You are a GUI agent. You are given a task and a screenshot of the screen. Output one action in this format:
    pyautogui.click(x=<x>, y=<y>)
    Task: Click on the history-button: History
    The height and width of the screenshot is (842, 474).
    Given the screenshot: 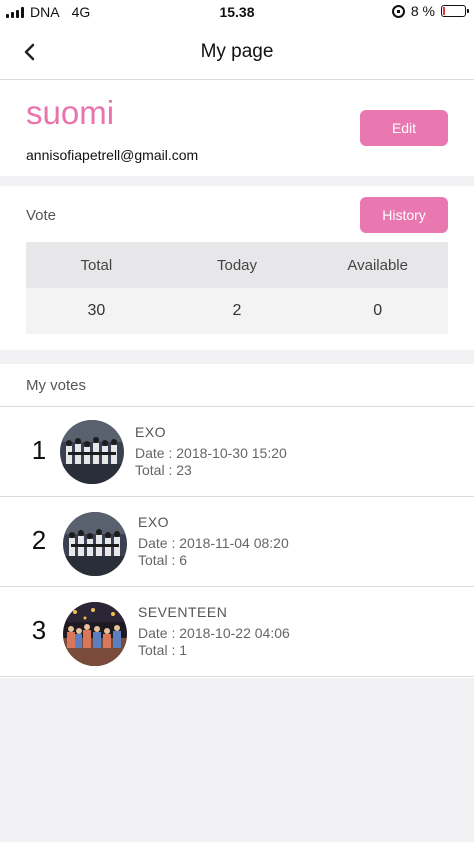 What is the action you would take?
    pyautogui.click(x=404, y=215)
    